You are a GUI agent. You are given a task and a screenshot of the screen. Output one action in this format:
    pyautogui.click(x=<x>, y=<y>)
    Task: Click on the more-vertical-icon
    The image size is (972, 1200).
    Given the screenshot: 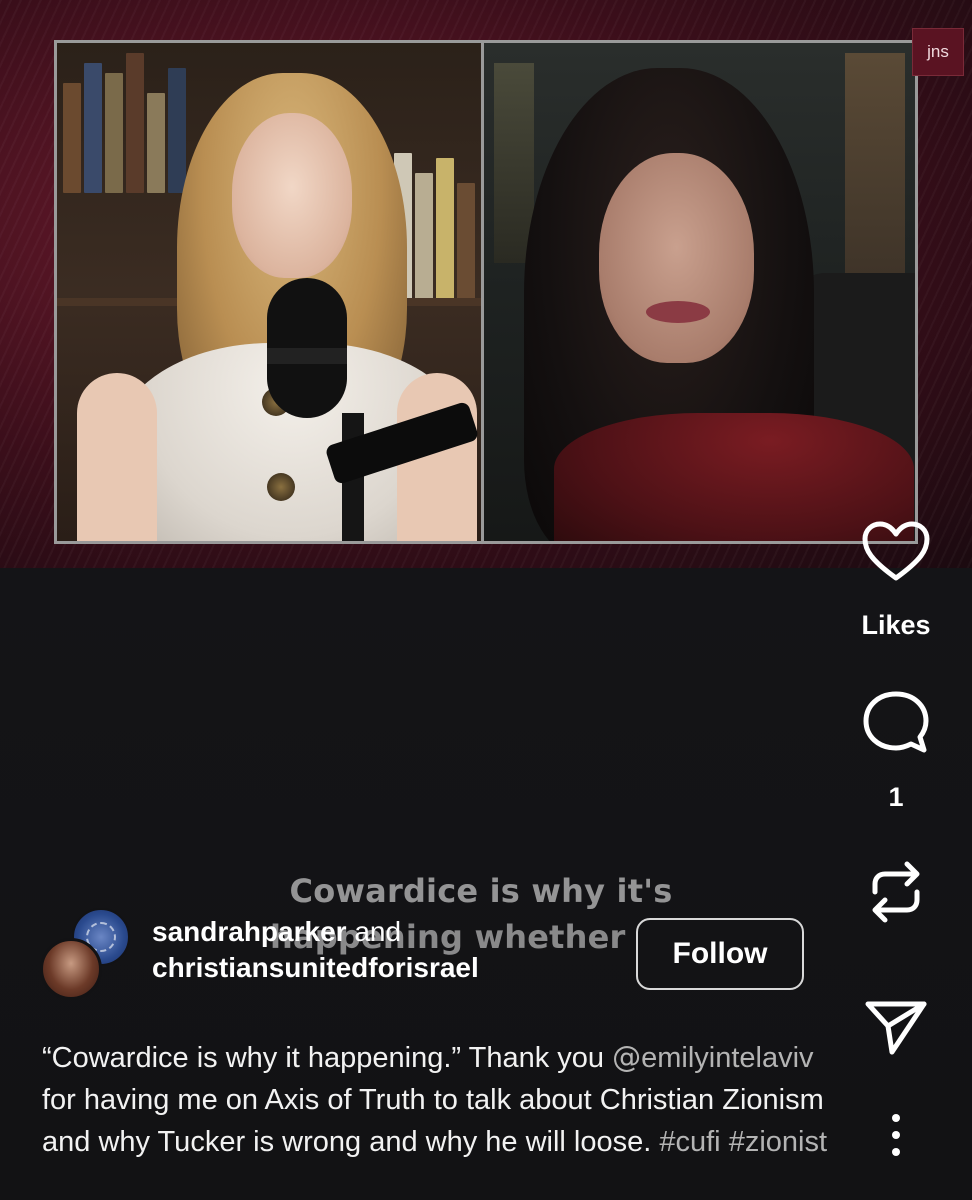 What is the action you would take?
    pyautogui.click(x=896, y=1135)
    